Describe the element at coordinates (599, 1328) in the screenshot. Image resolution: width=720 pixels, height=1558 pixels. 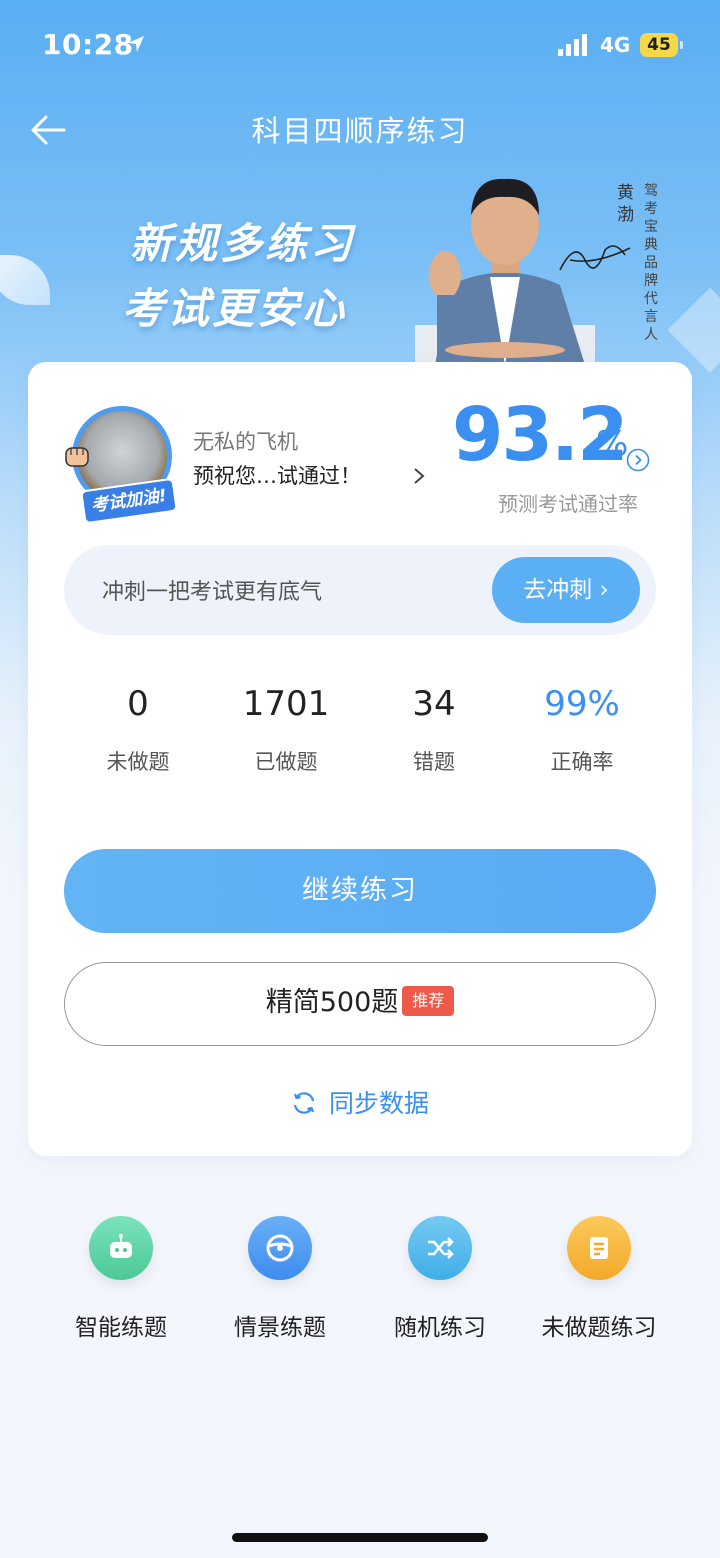
I see `mode-label: 未做题练习` at that location.